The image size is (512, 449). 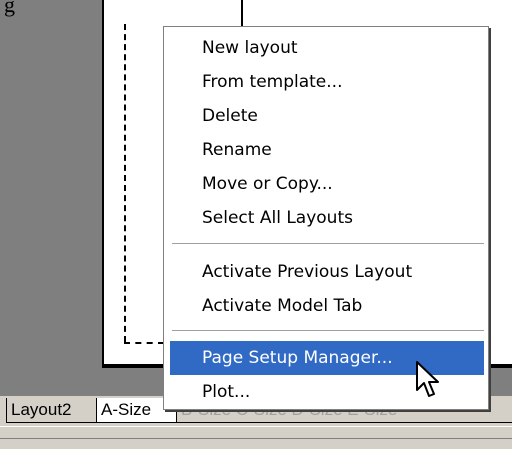 I want to click on printable-area-border, so click(x=125, y=183).